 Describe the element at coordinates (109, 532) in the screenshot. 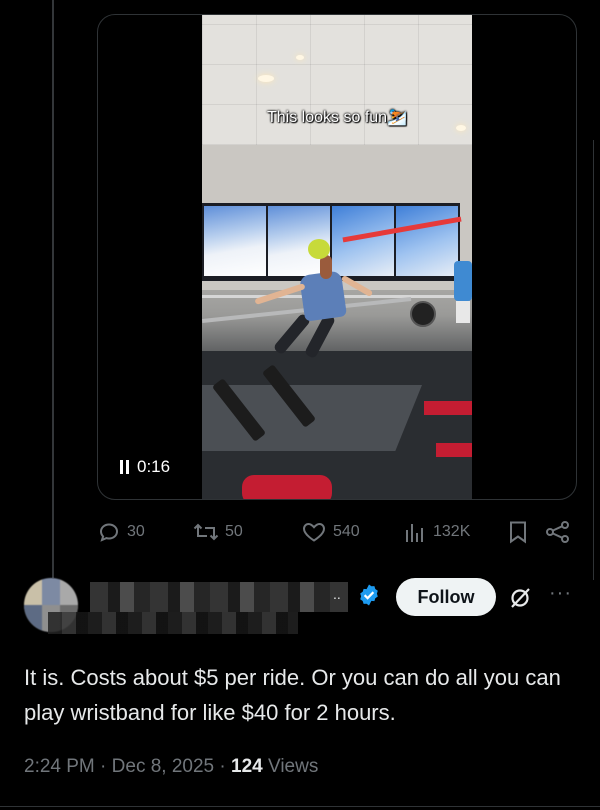

I see `reply-icon` at that location.